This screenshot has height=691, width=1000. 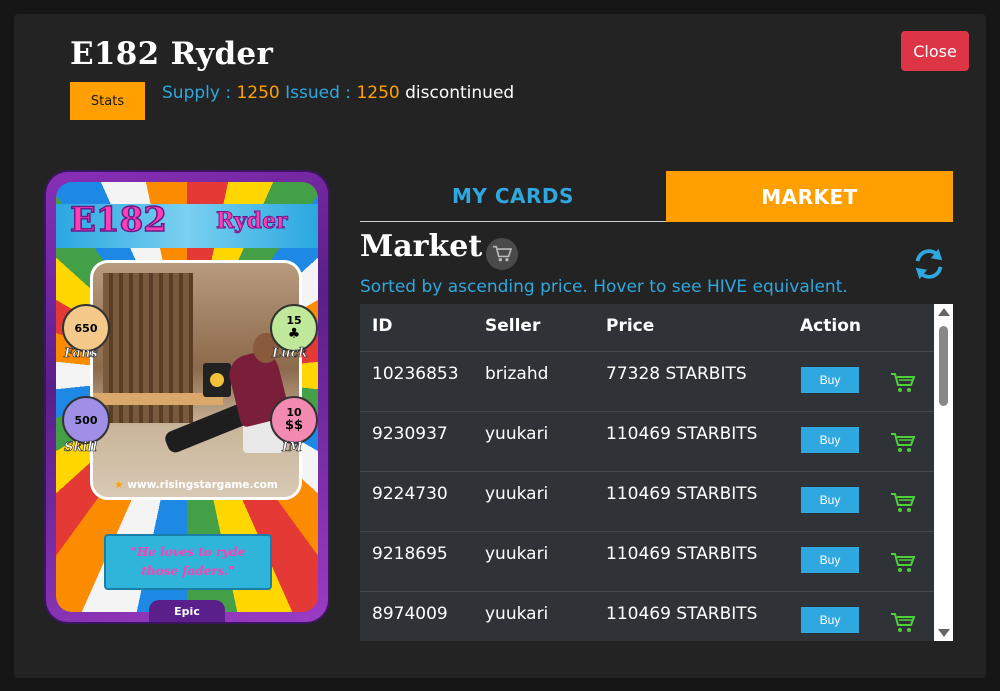 I want to click on card-quote: "He loves to ryde those faders.", so click(x=188, y=561).